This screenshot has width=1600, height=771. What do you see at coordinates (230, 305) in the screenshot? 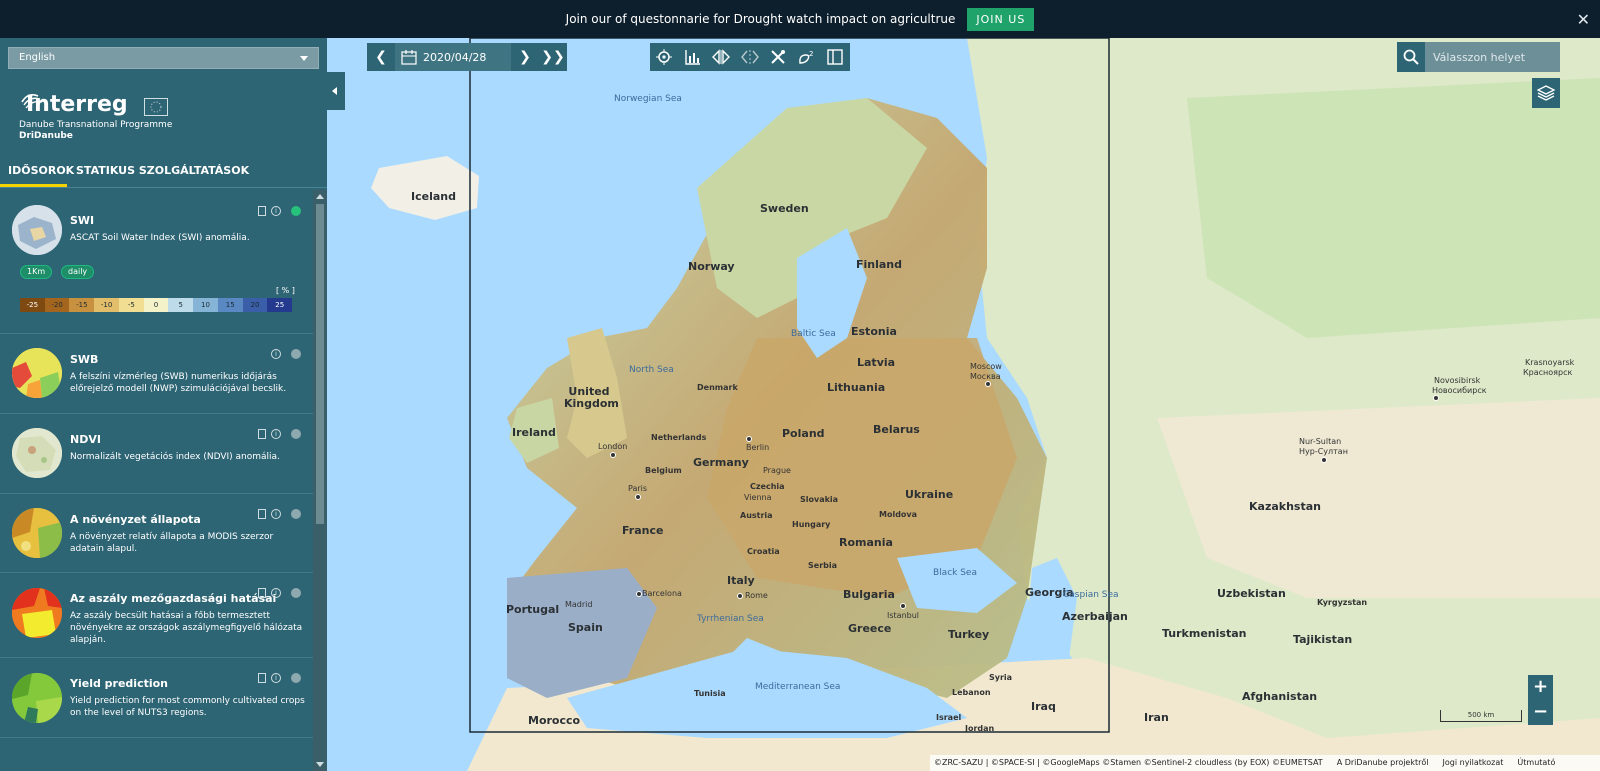
I see `legend-tick: 15` at bounding box center [230, 305].